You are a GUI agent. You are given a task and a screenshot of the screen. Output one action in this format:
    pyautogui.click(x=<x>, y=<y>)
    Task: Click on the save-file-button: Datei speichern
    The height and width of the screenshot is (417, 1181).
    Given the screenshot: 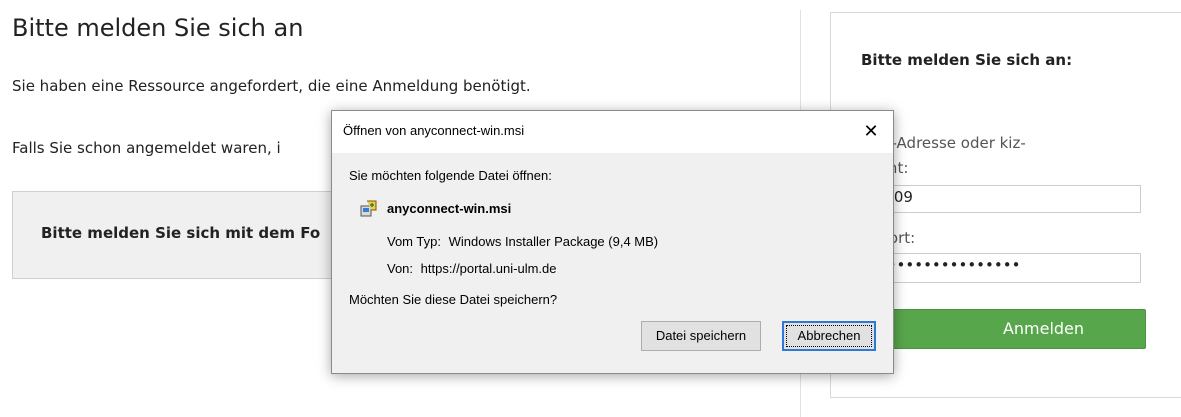 What is the action you would take?
    pyautogui.click(x=701, y=336)
    